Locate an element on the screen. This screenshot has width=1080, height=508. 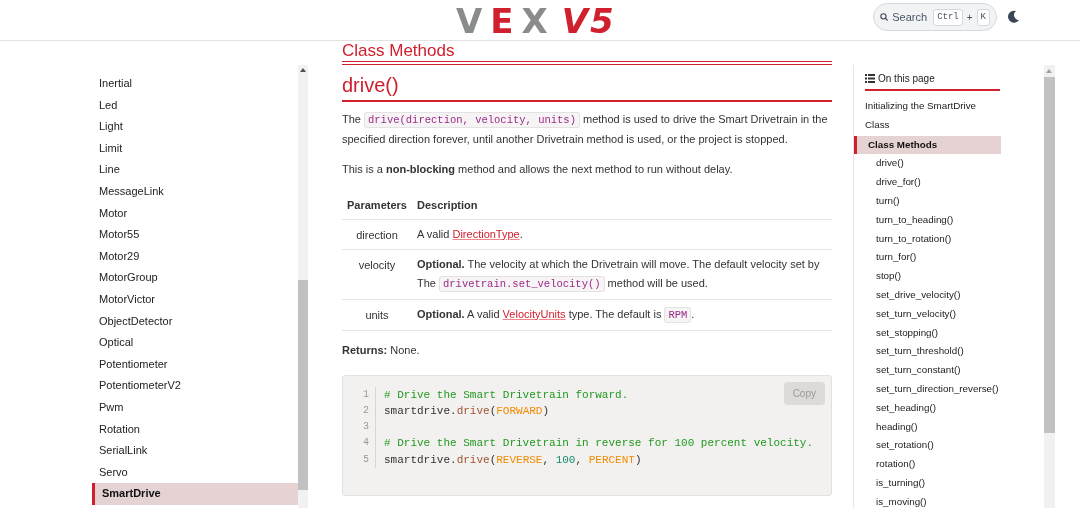
toc-item: drive_for() is located at coordinates (927, 182).